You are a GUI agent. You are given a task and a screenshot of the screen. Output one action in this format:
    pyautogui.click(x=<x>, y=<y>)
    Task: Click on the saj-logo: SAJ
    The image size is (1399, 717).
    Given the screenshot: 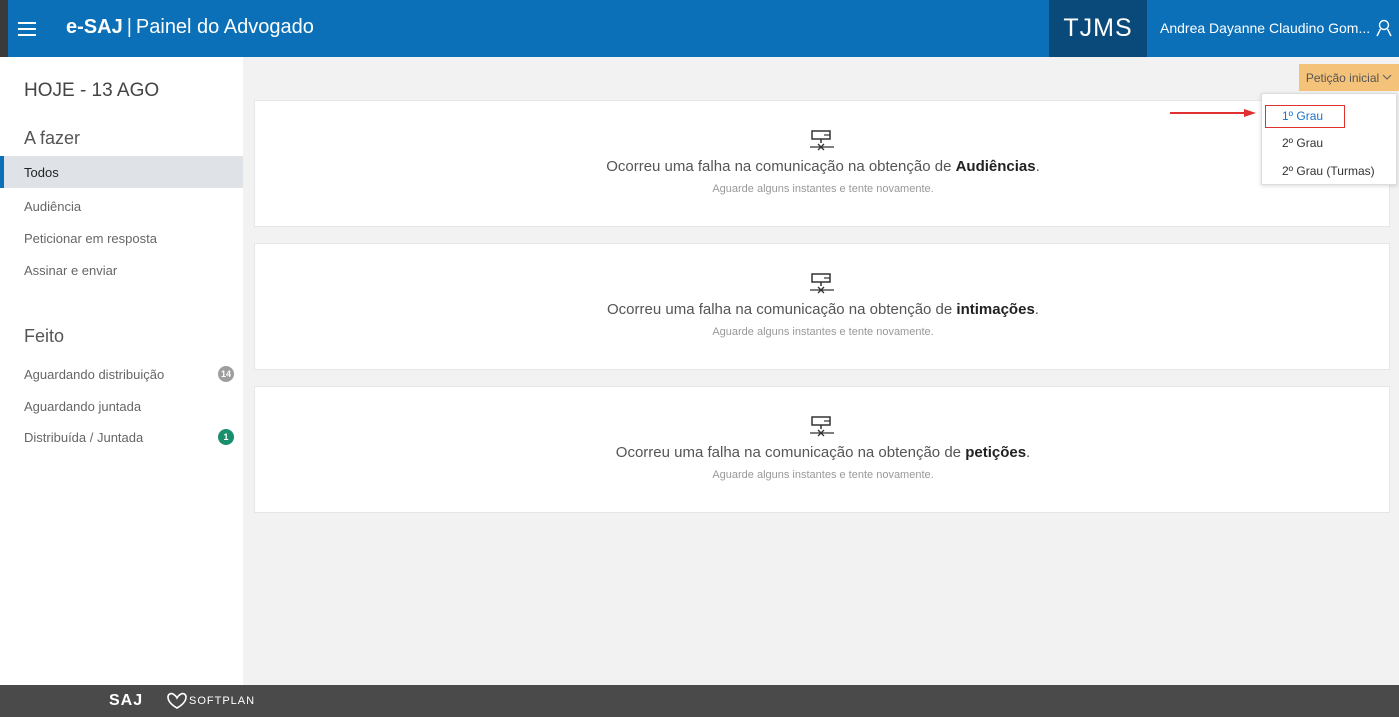 What is the action you would take?
    pyautogui.click(x=126, y=700)
    